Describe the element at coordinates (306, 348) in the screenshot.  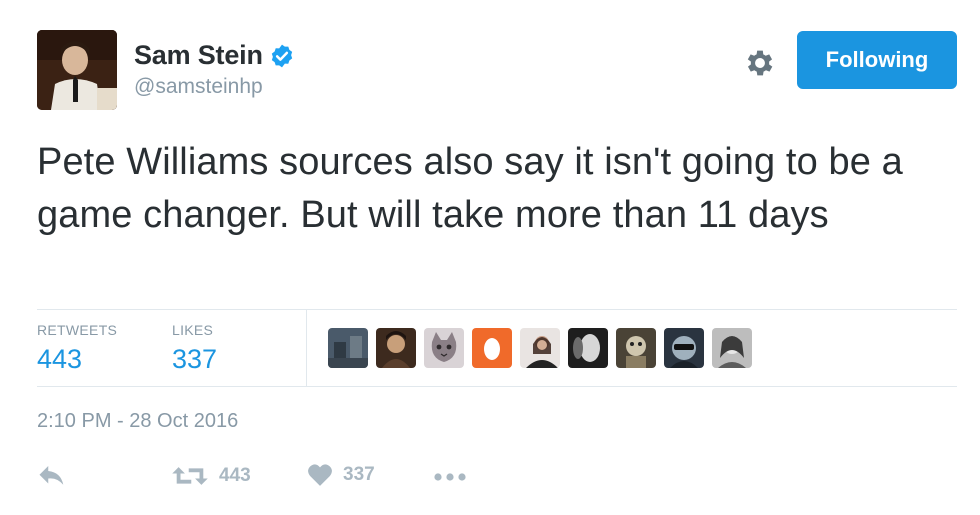
I see `stats-vertical-divider` at that location.